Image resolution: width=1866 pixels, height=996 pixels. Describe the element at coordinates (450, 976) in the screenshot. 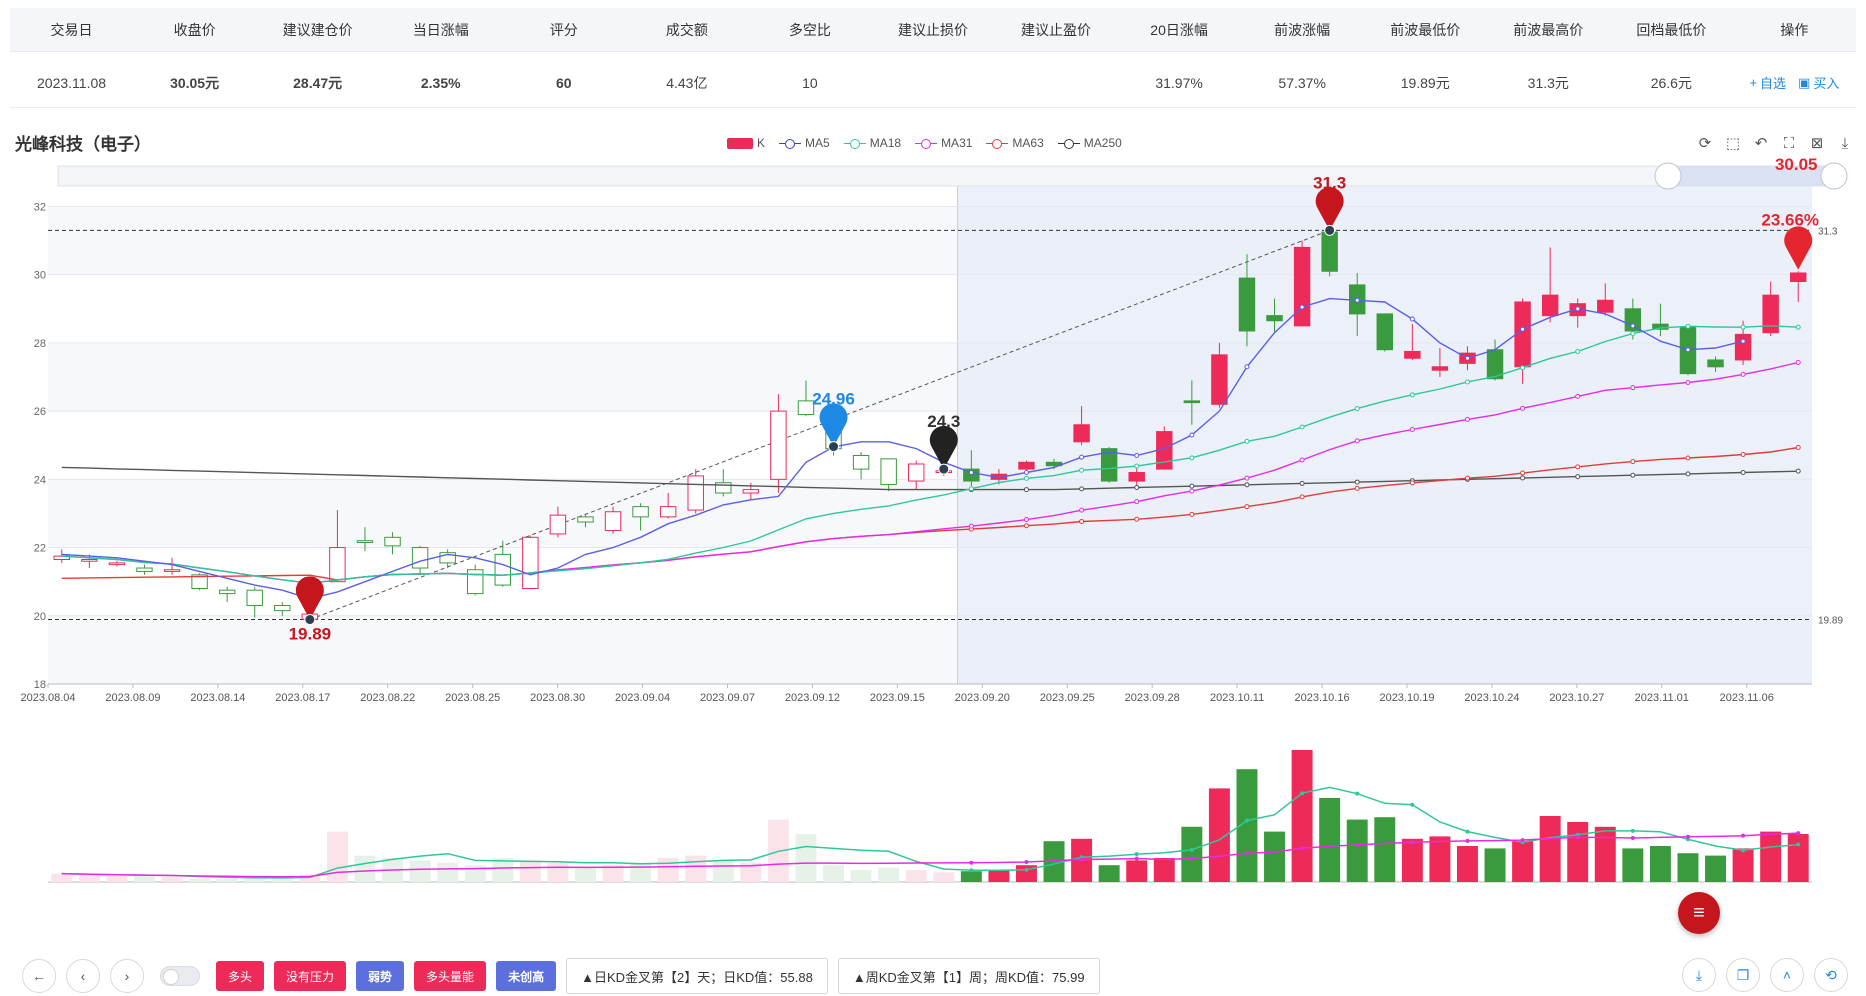

I see `tag-bull-volume: 多头量能` at that location.